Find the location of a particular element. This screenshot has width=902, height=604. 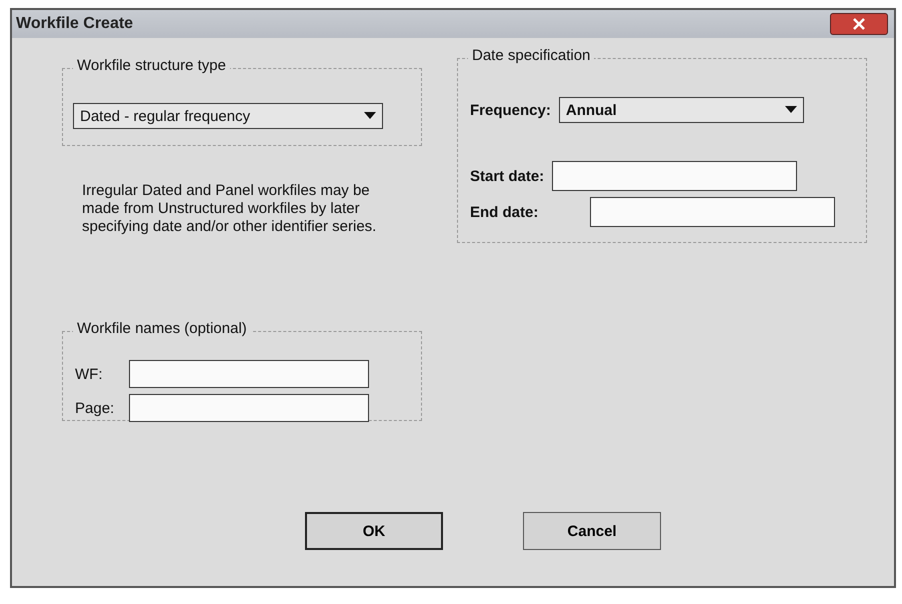

dialog-button: OK is located at coordinates (374, 531).